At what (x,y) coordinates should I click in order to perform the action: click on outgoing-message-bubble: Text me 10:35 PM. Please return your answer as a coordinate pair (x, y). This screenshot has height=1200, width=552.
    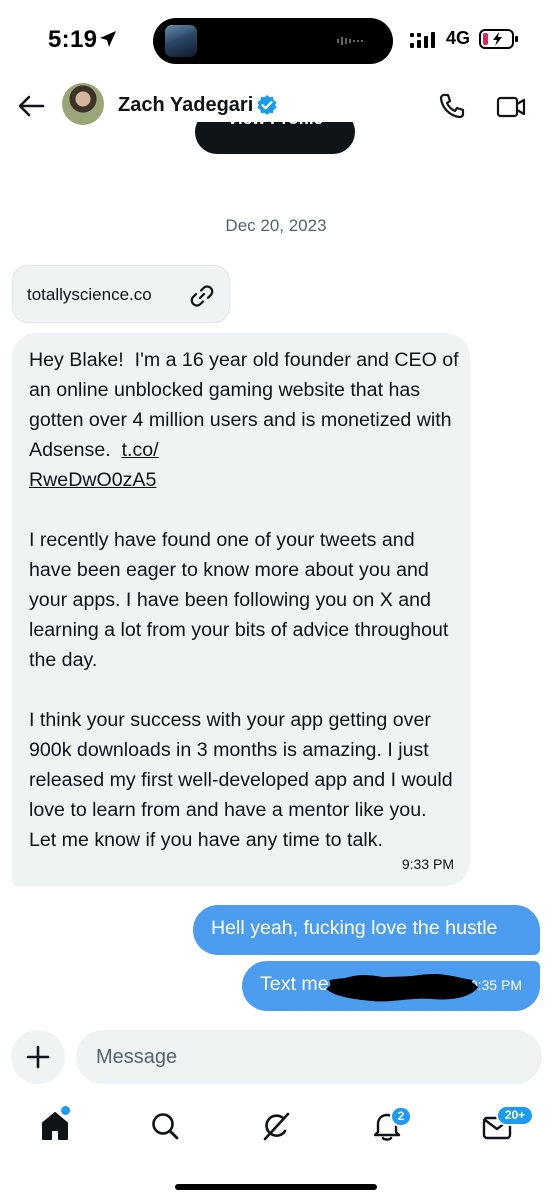
    Looking at the image, I should click on (391, 986).